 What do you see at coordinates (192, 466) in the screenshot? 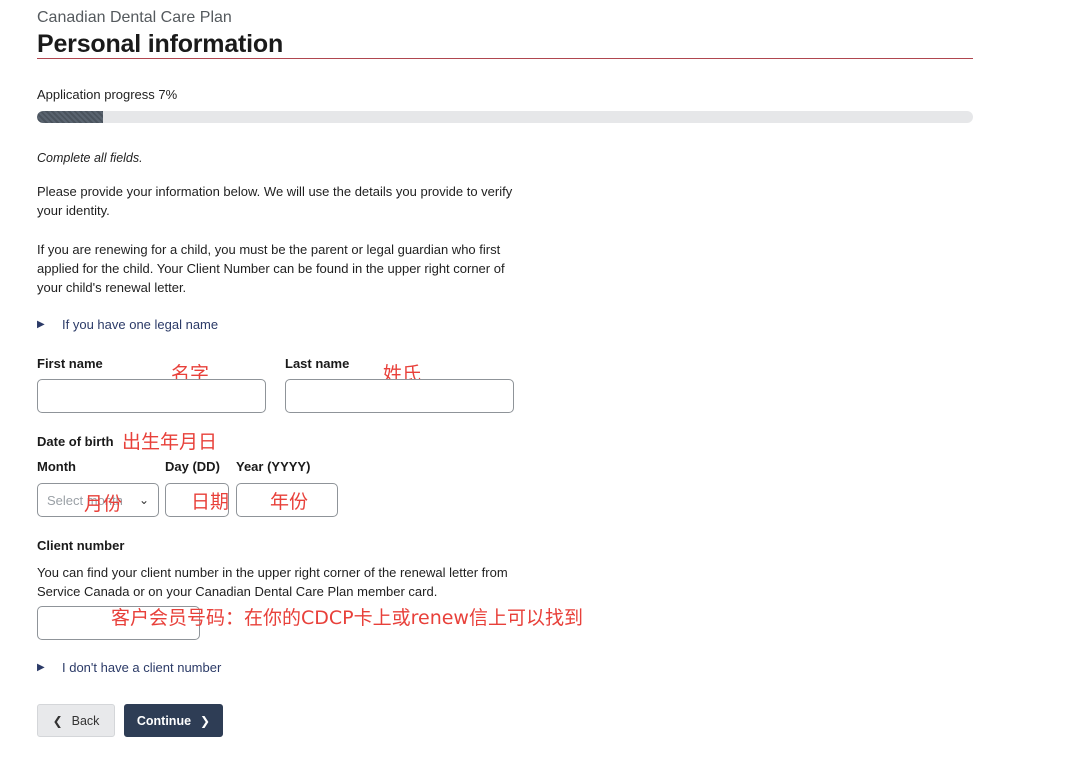
I see `day-label: Day (DD)` at bounding box center [192, 466].